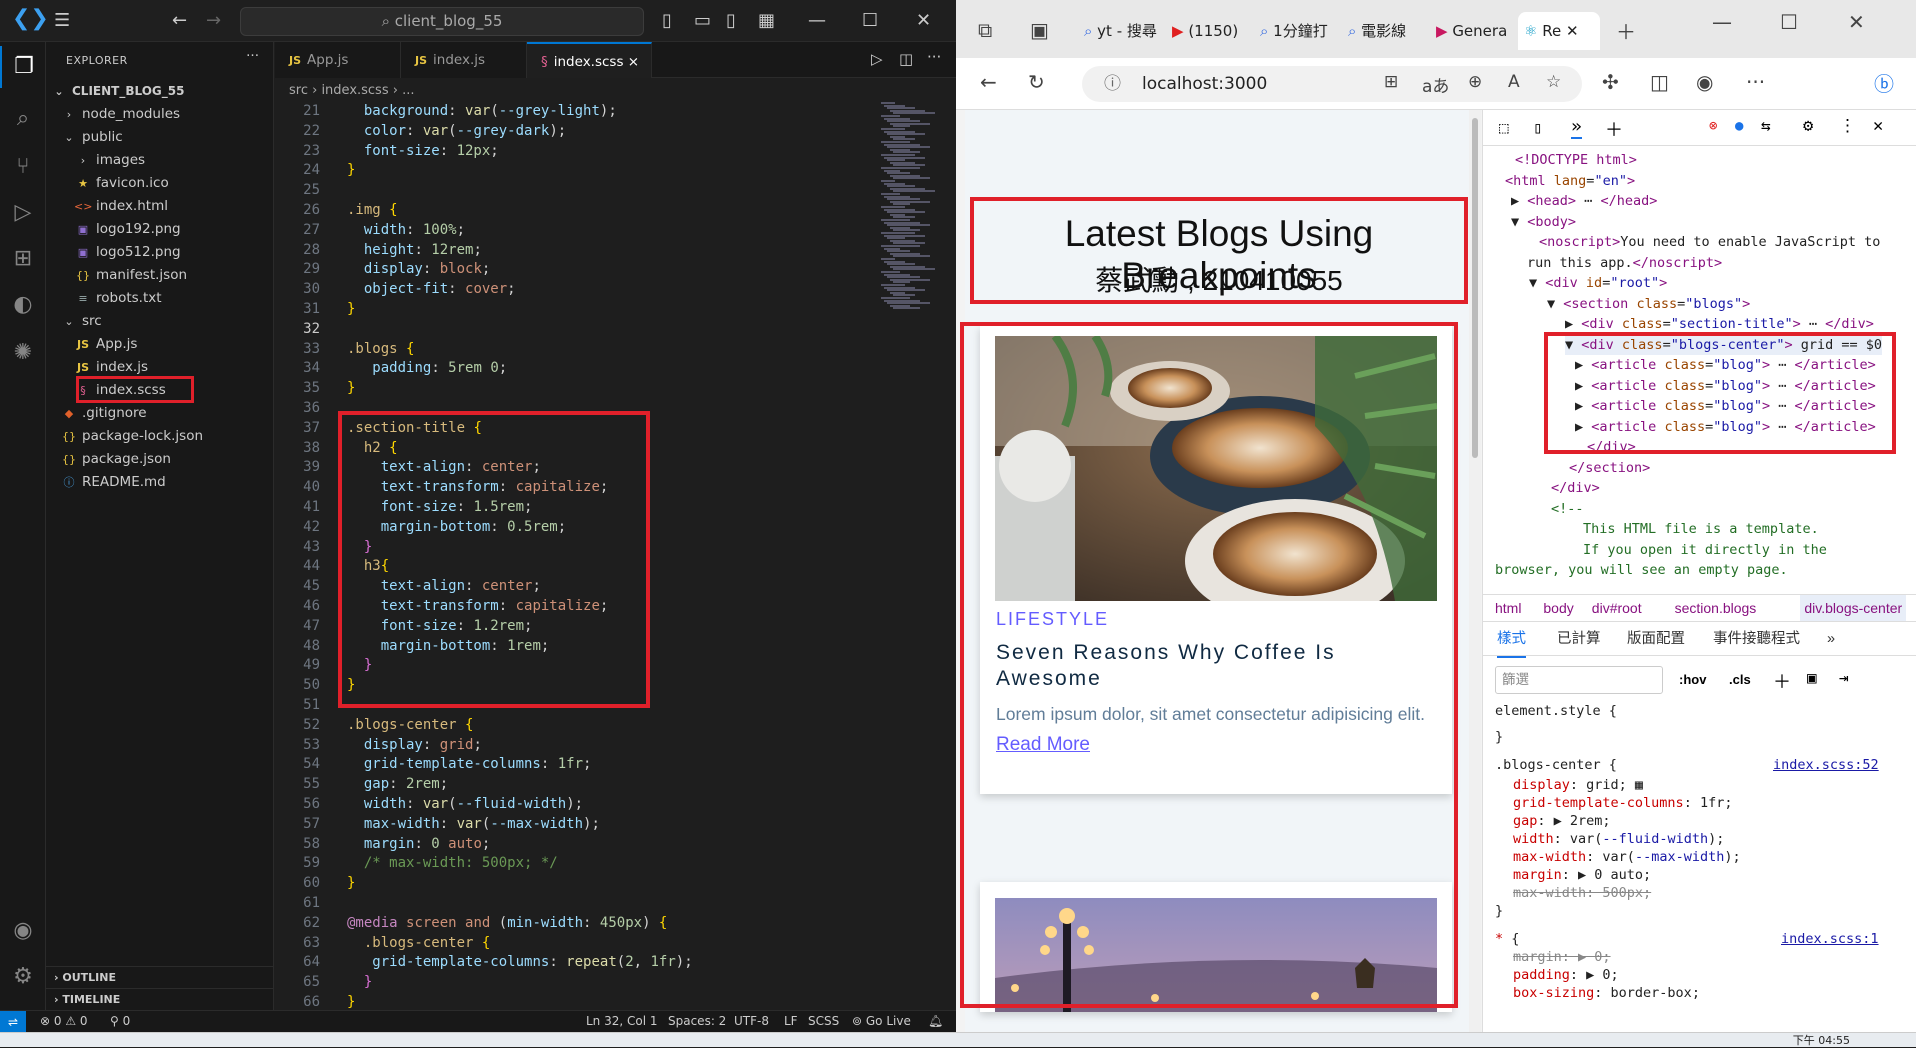 The width and height of the screenshot is (1916, 1048). Describe the element at coordinates (1622, 803) in the screenshot. I see `style-rule-line: grid-template-columns: 1fr;` at that location.